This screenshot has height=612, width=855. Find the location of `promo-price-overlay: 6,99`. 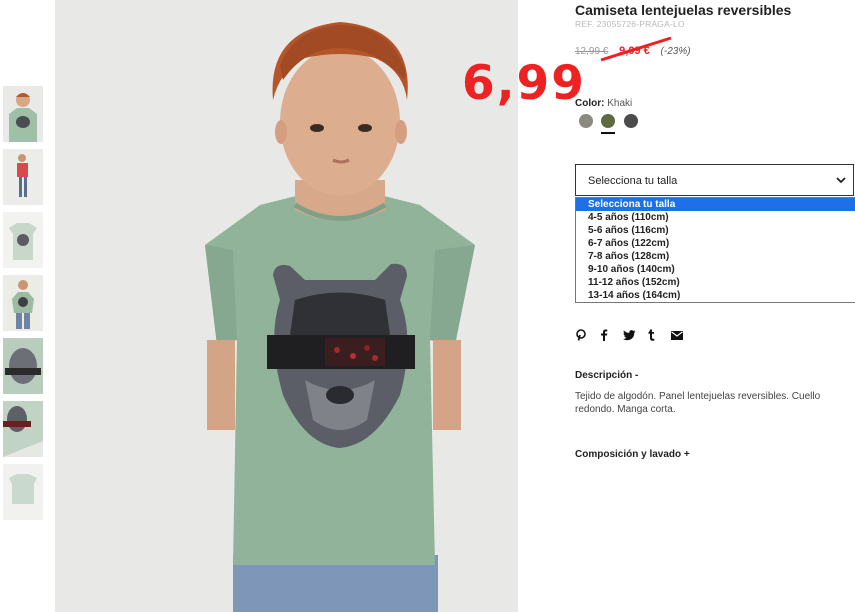

promo-price-overlay: 6,99 is located at coordinates (524, 83).